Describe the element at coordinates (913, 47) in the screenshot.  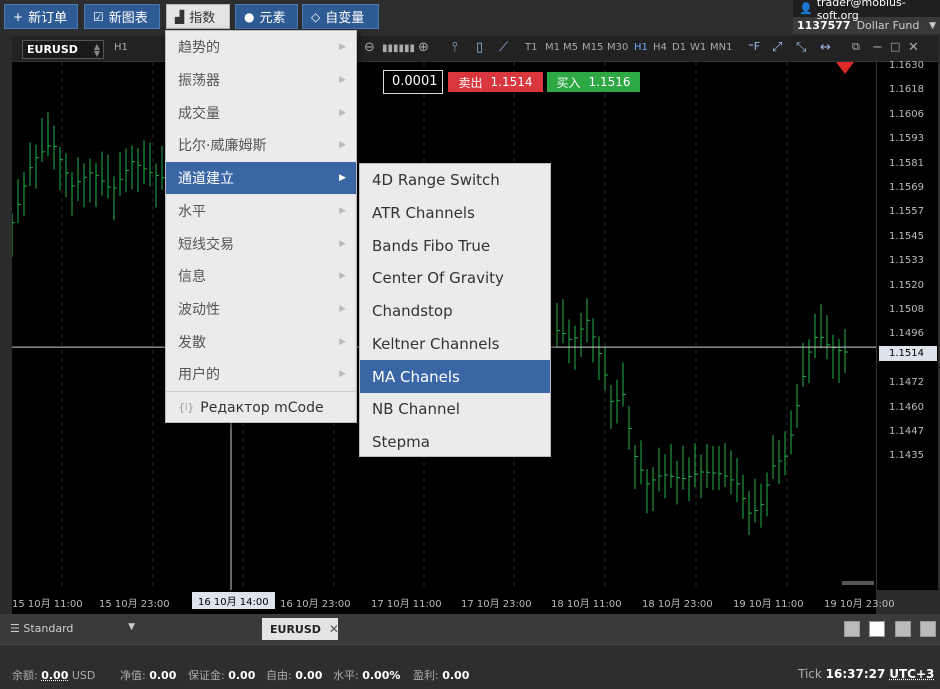
I see `close-icon: ✕` at that location.